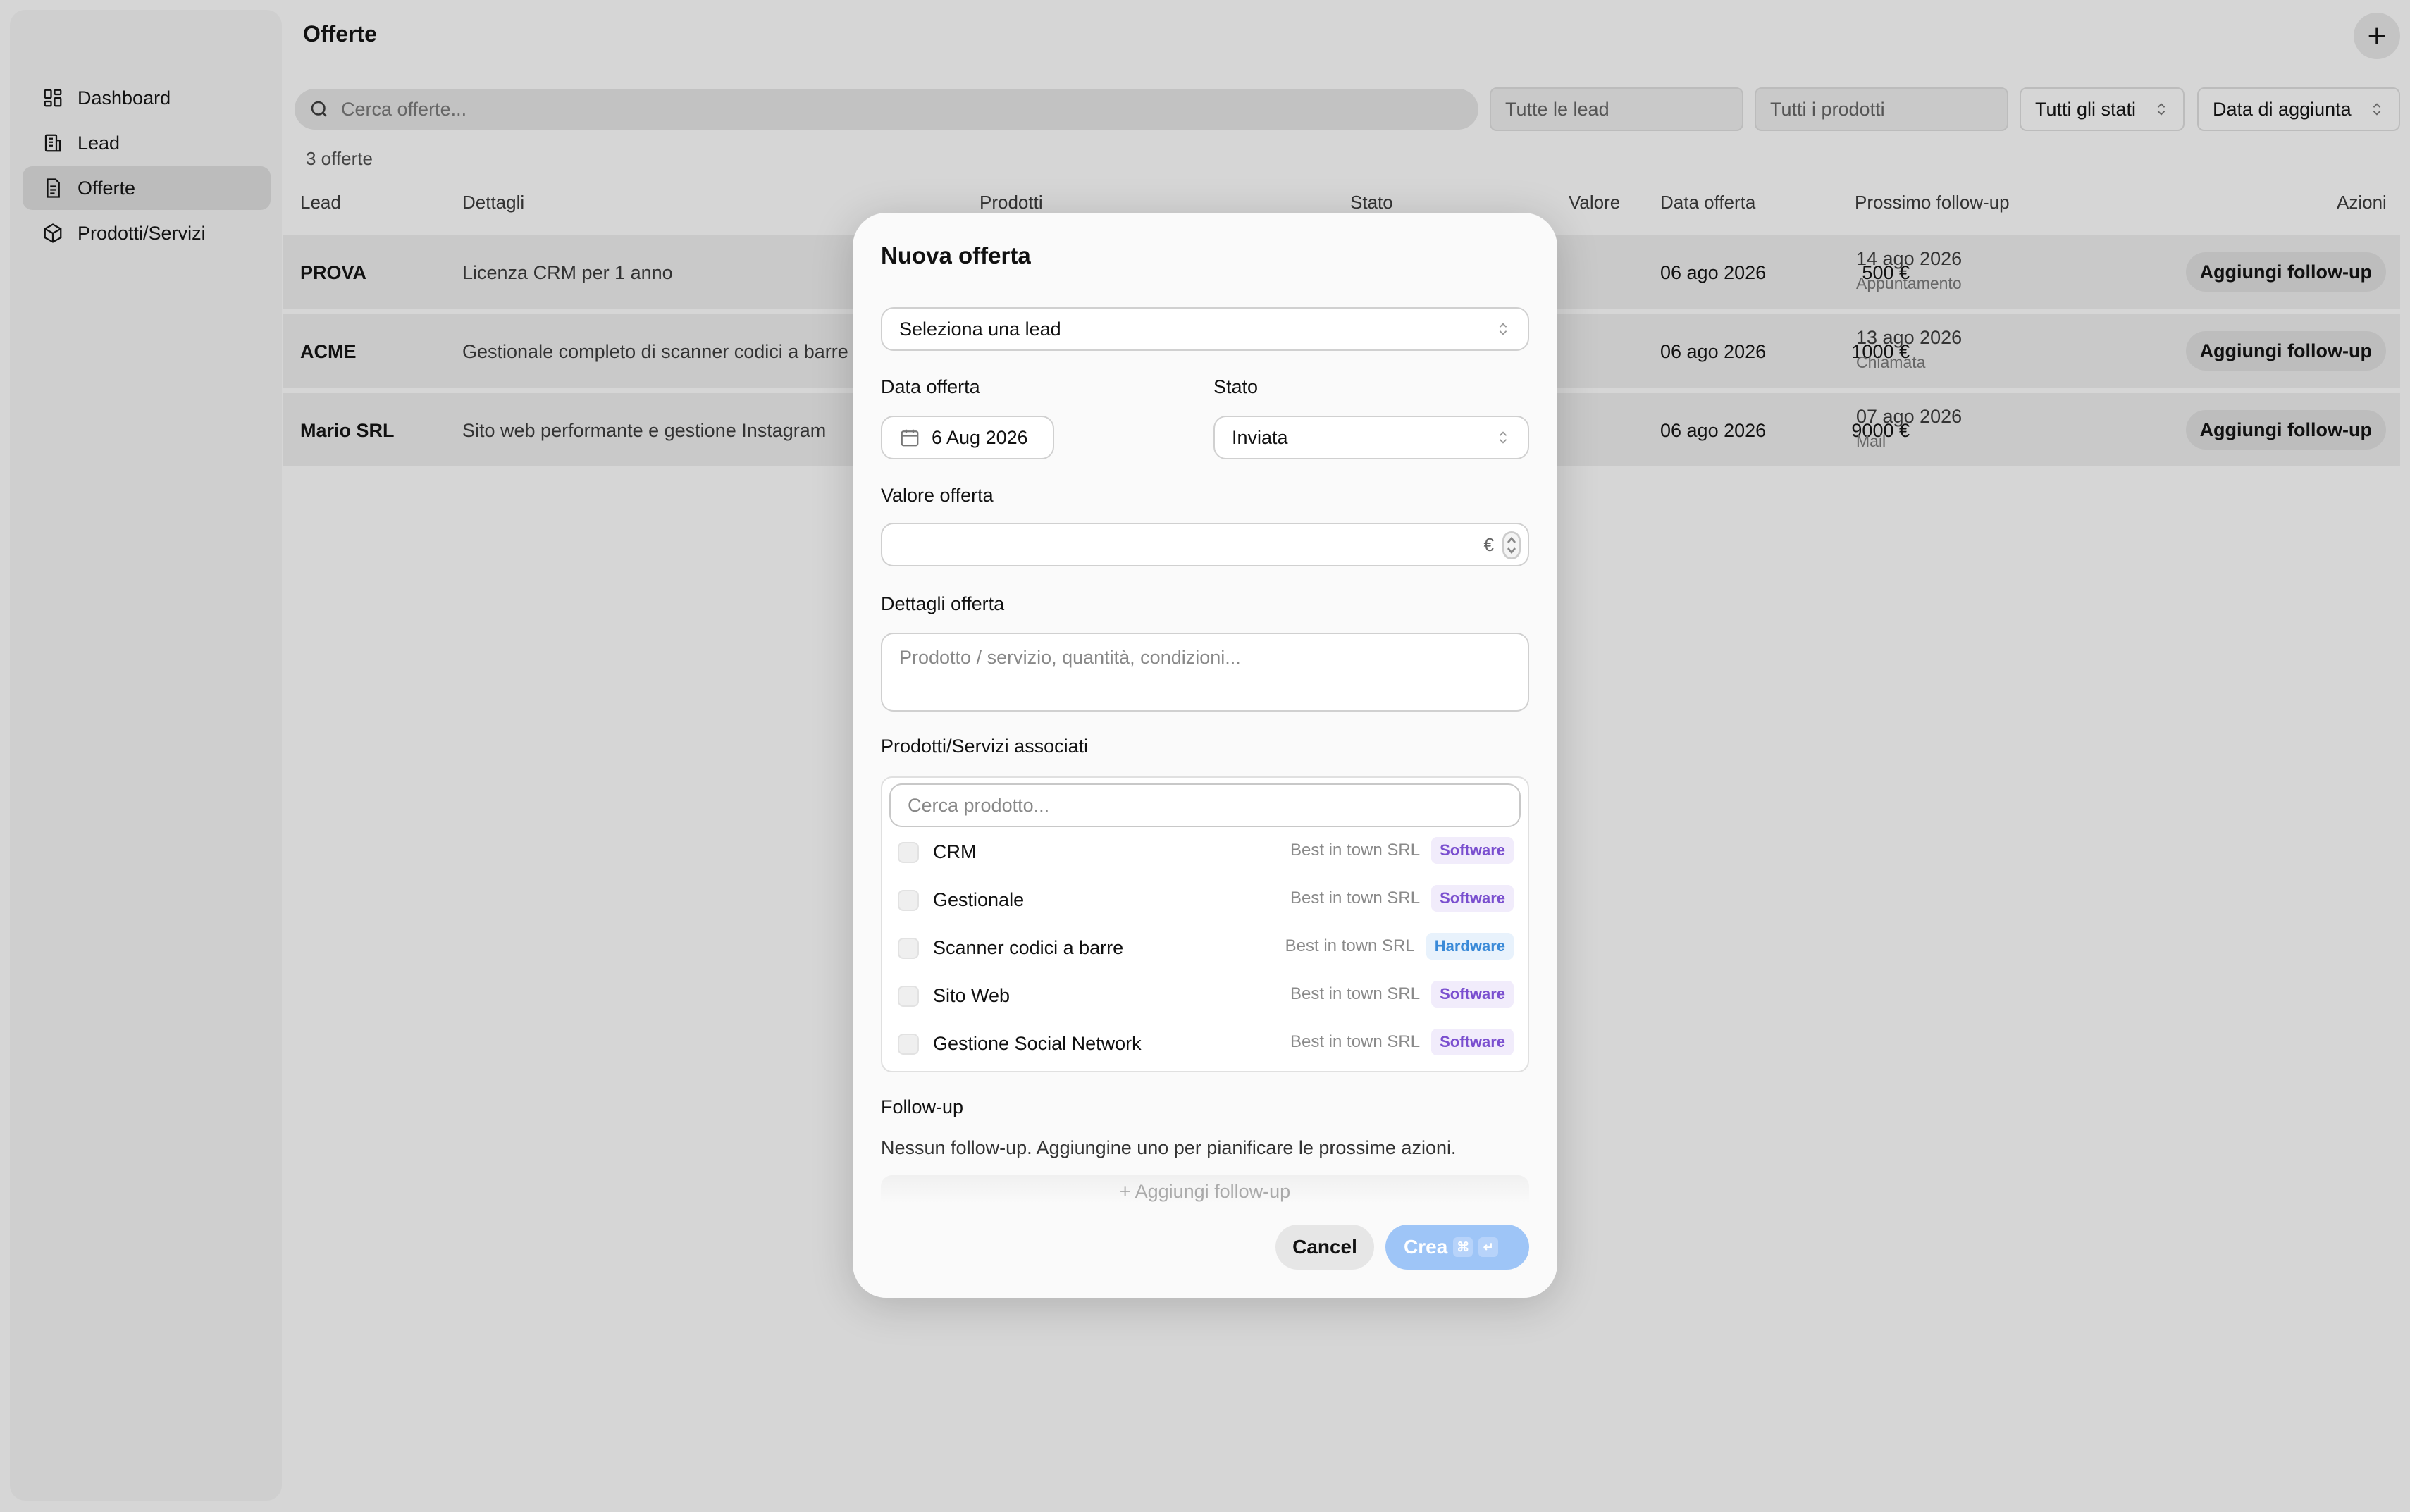 The image size is (2410, 1512). What do you see at coordinates (2362, 202) in the screenshot?
I see `column-header-azioni: Azioni` at bounding box center [2362, 202].